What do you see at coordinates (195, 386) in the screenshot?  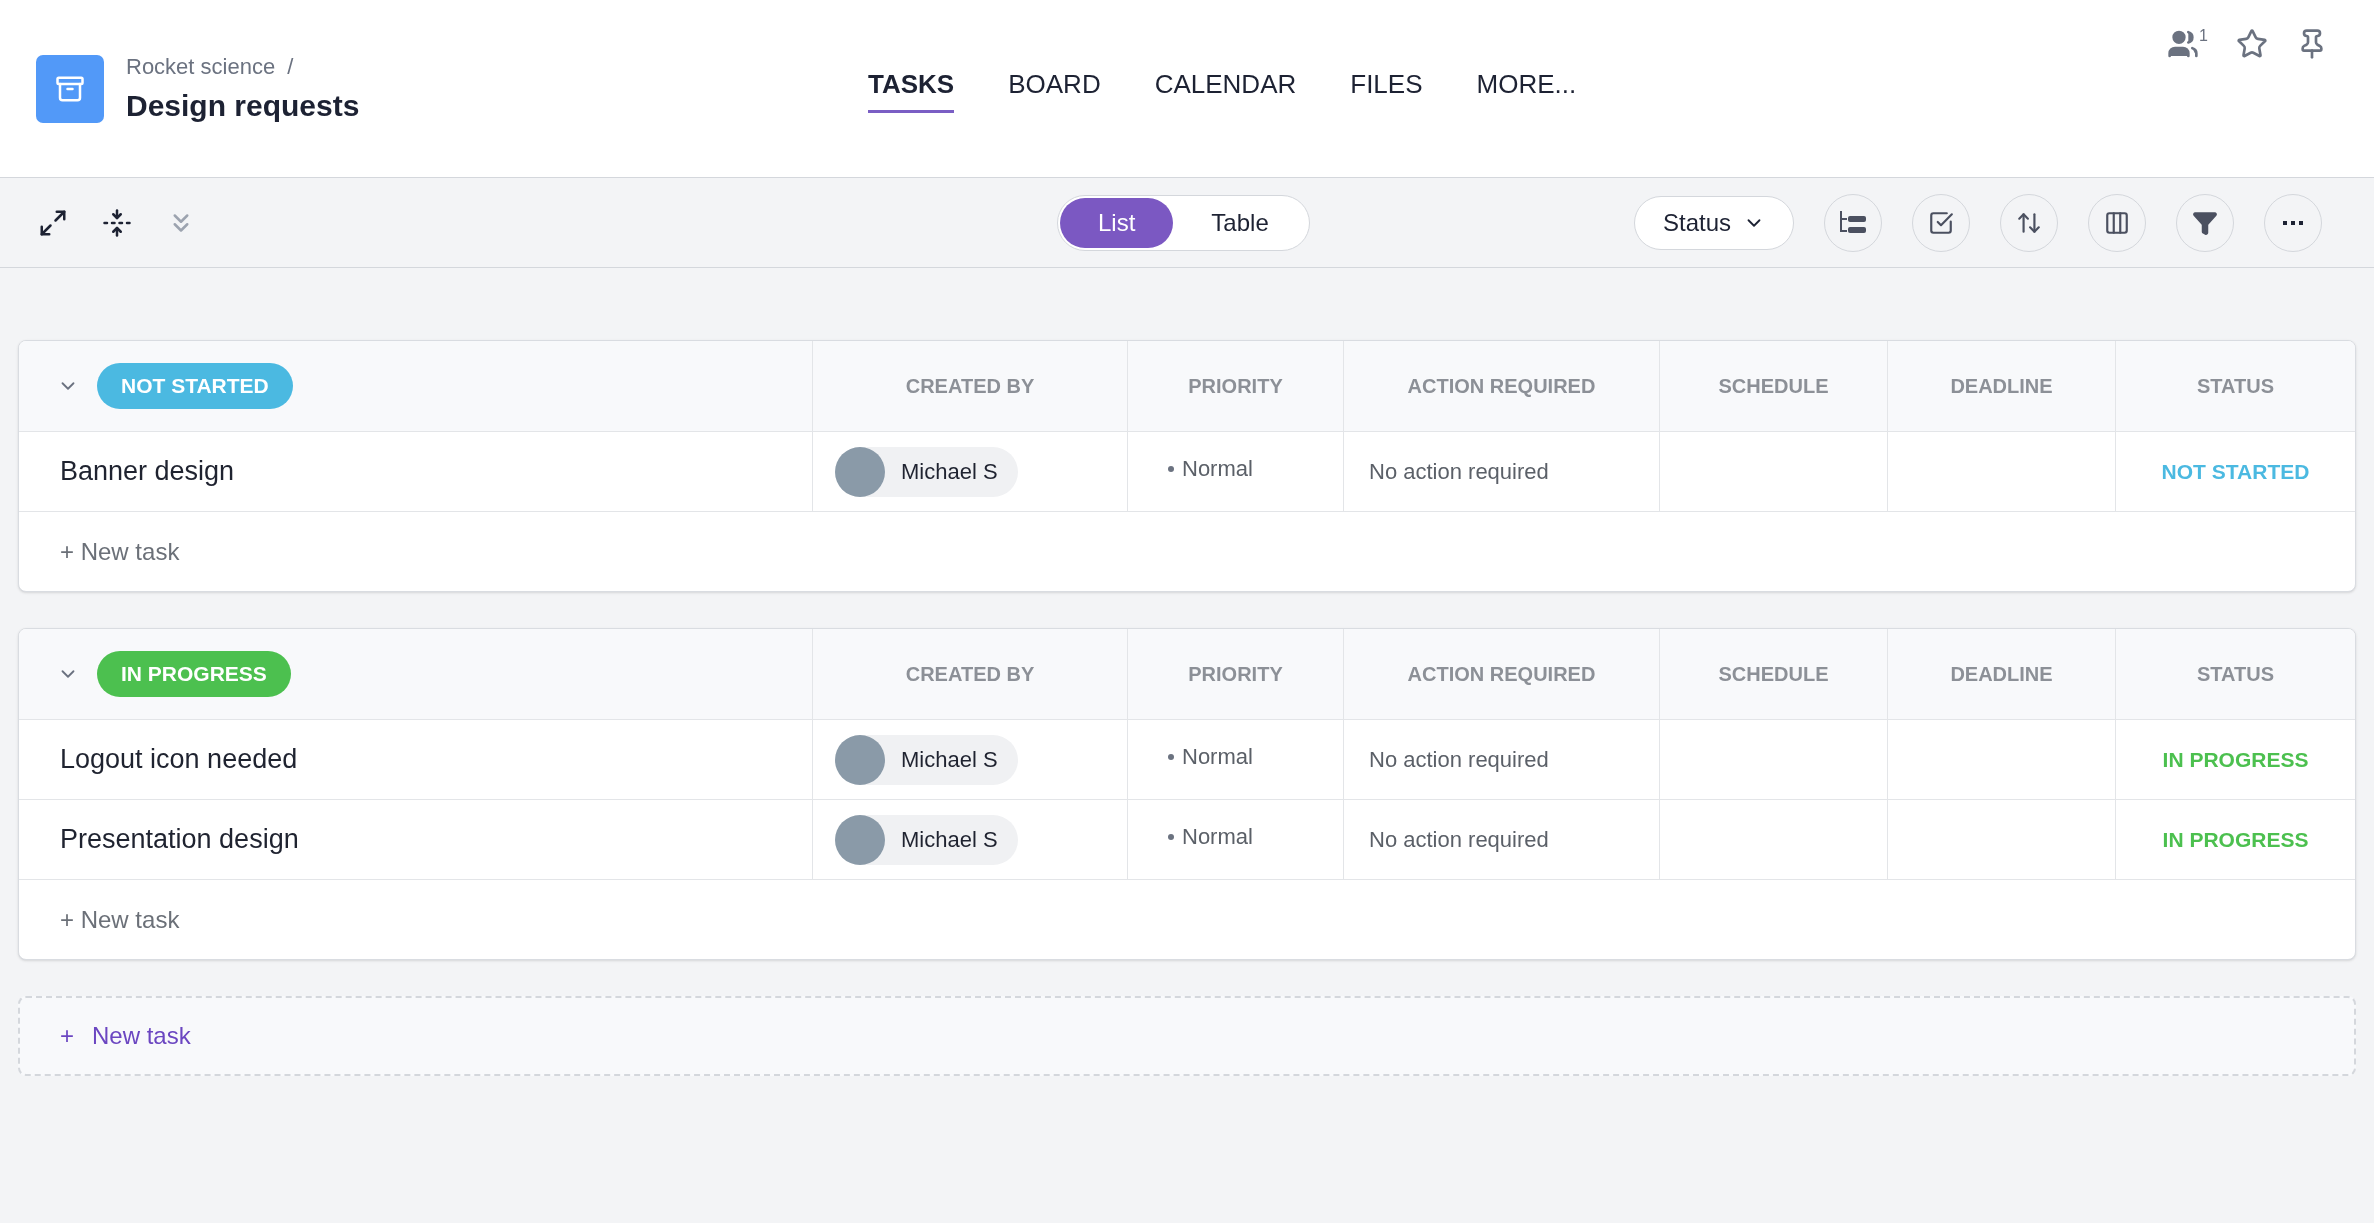 I see `group-status-badge: NOT STARTED` at bounding box center [195, 386].